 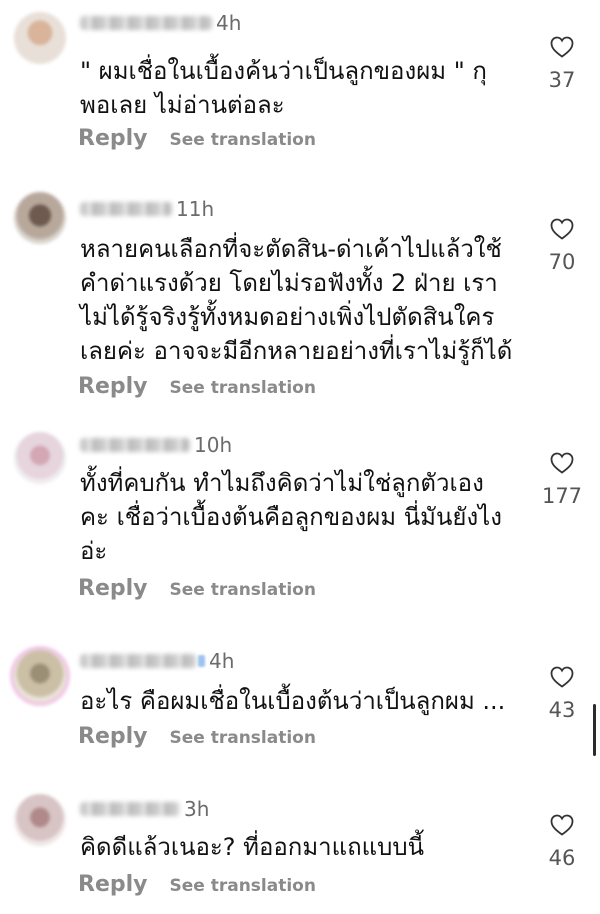 What do you see at coordinates (594, 730) in the screenshot?
I see `scrollbar` at bounding box center [594, 730].